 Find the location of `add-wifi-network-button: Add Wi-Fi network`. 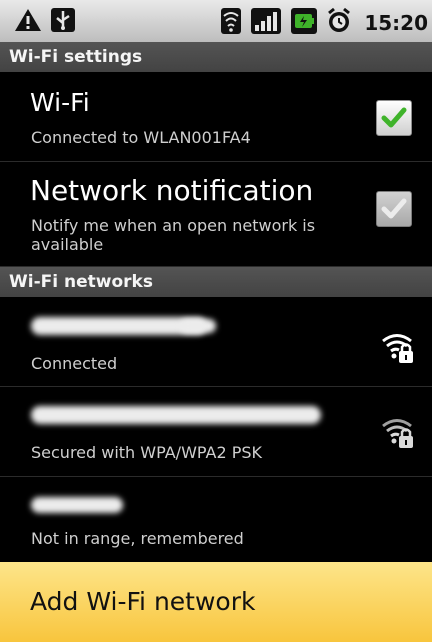

add-wifi-network-button: Add Wi-Fi network is located at coordinates (216, 602).